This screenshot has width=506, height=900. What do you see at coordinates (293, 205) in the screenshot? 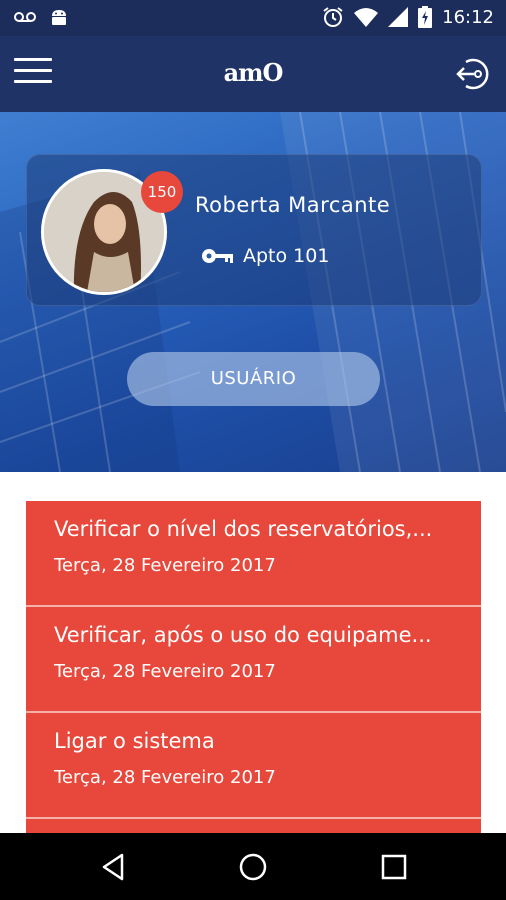
I see `user-name: Roberta Marcante` at bounding box center [293, 205].